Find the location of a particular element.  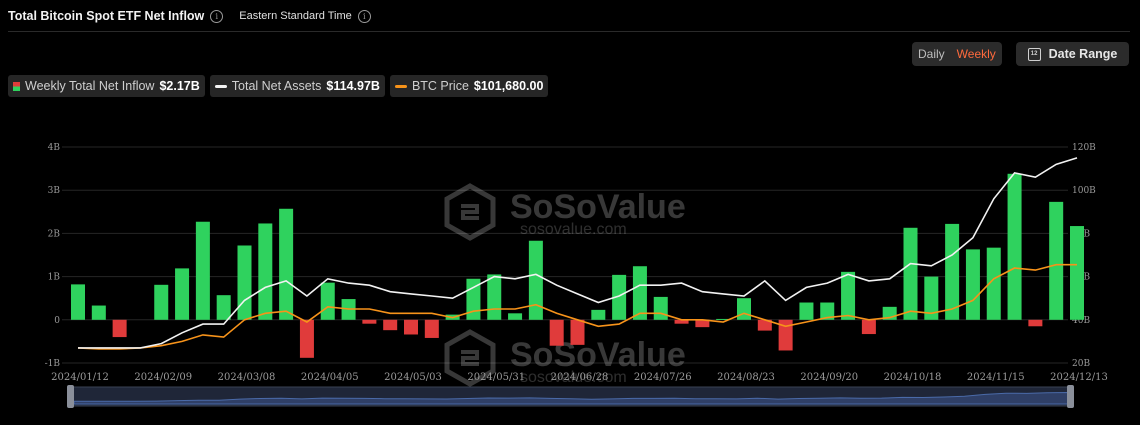

navigator-left-handle is located at coordinates (70, 396).